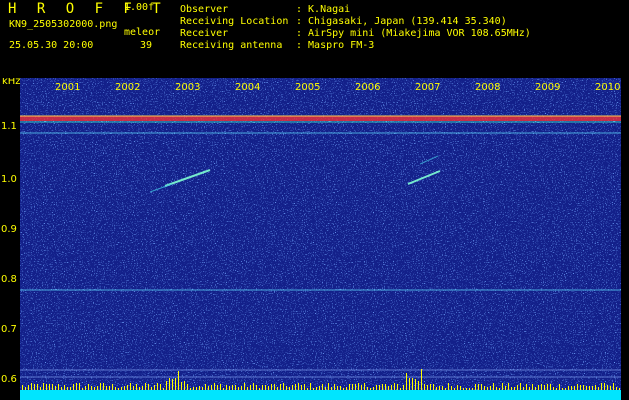 This screenshot has height=400, width=629. Describe the element at coordinates (320, 395) in the screenshot. I see `baseline-strip` at that location.